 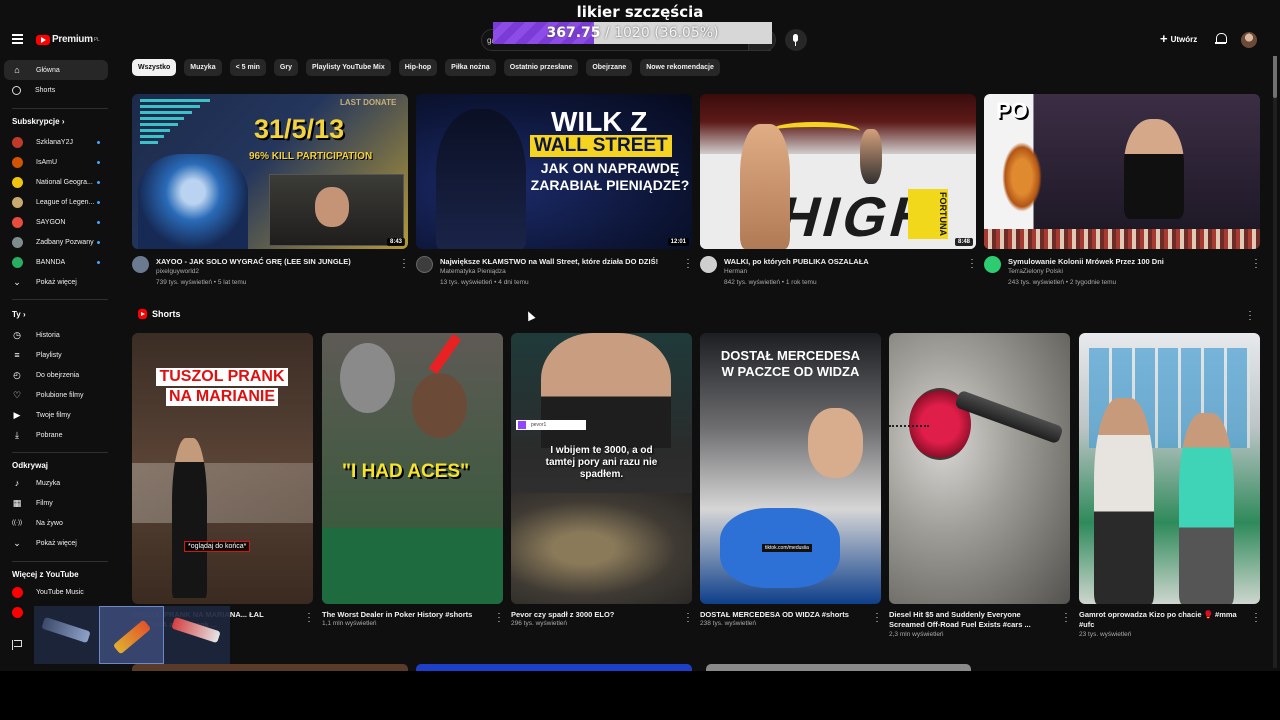 What do you see at coordinates (680, 67) in the screenshot?
I see `filter-chip: Nowe rekomendacje` at bounding box center [680, 67].